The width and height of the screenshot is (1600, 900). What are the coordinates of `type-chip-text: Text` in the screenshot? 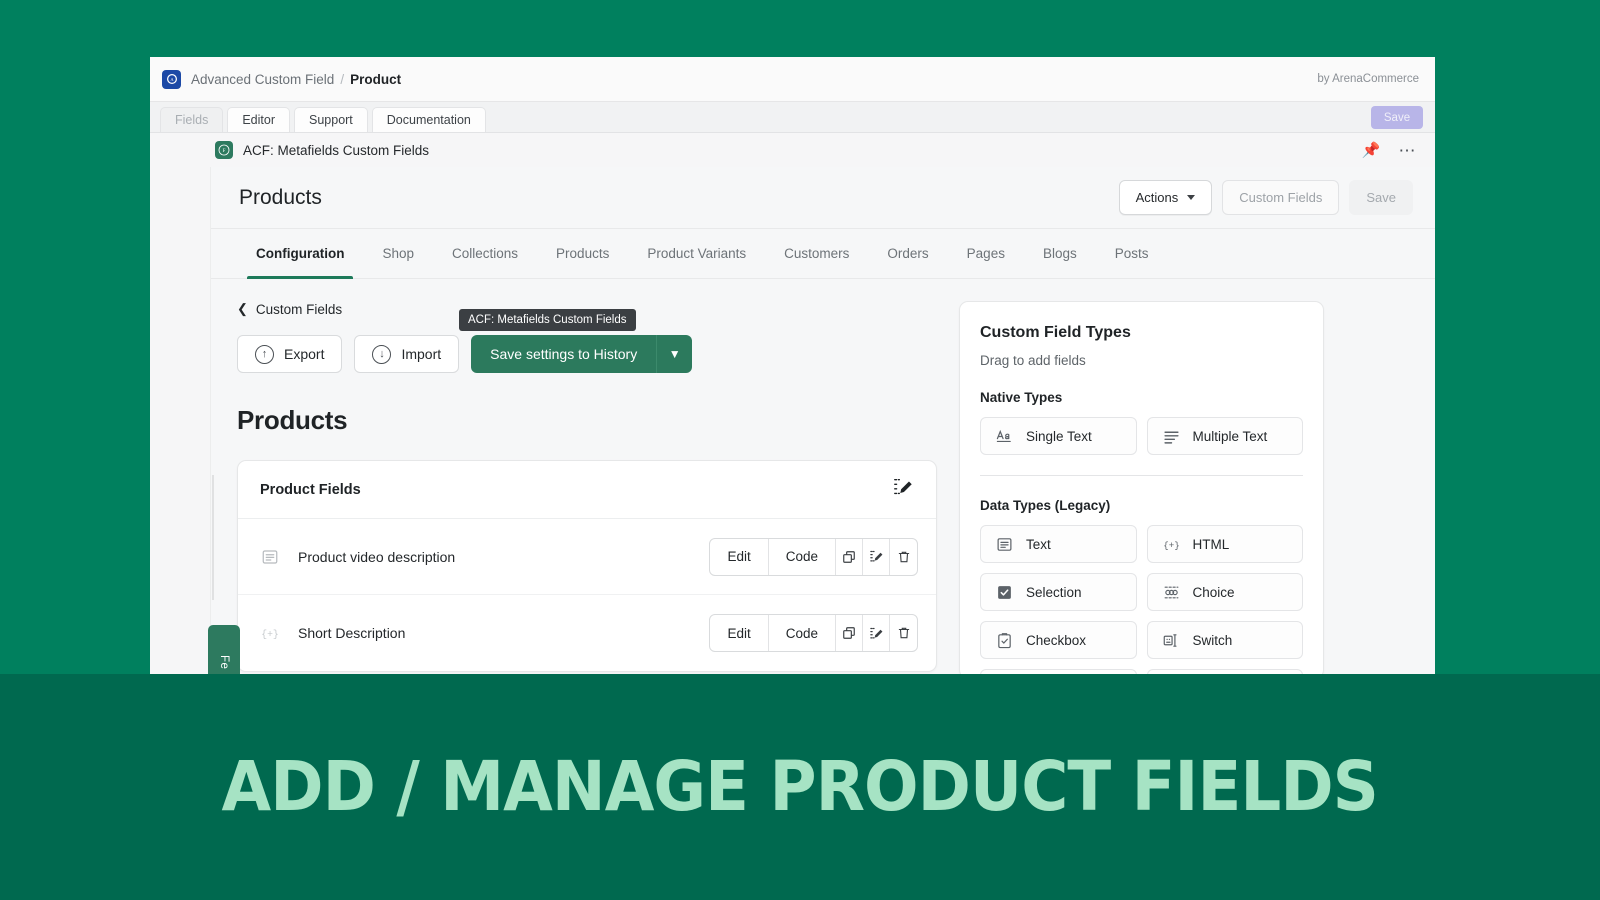 It's located at (1058, 544).